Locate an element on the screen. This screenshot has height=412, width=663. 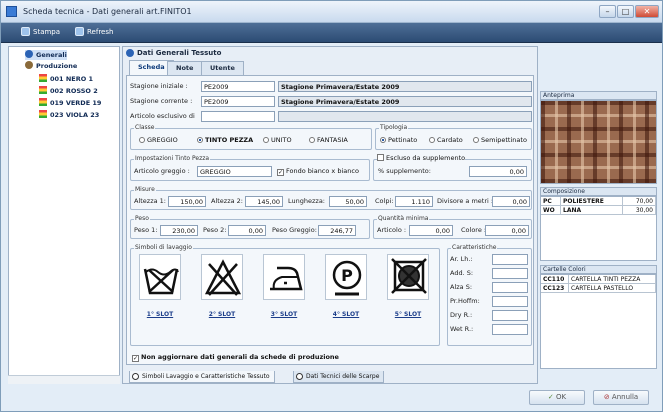
tab-utente: Utente is located at coordinates (222, 68).